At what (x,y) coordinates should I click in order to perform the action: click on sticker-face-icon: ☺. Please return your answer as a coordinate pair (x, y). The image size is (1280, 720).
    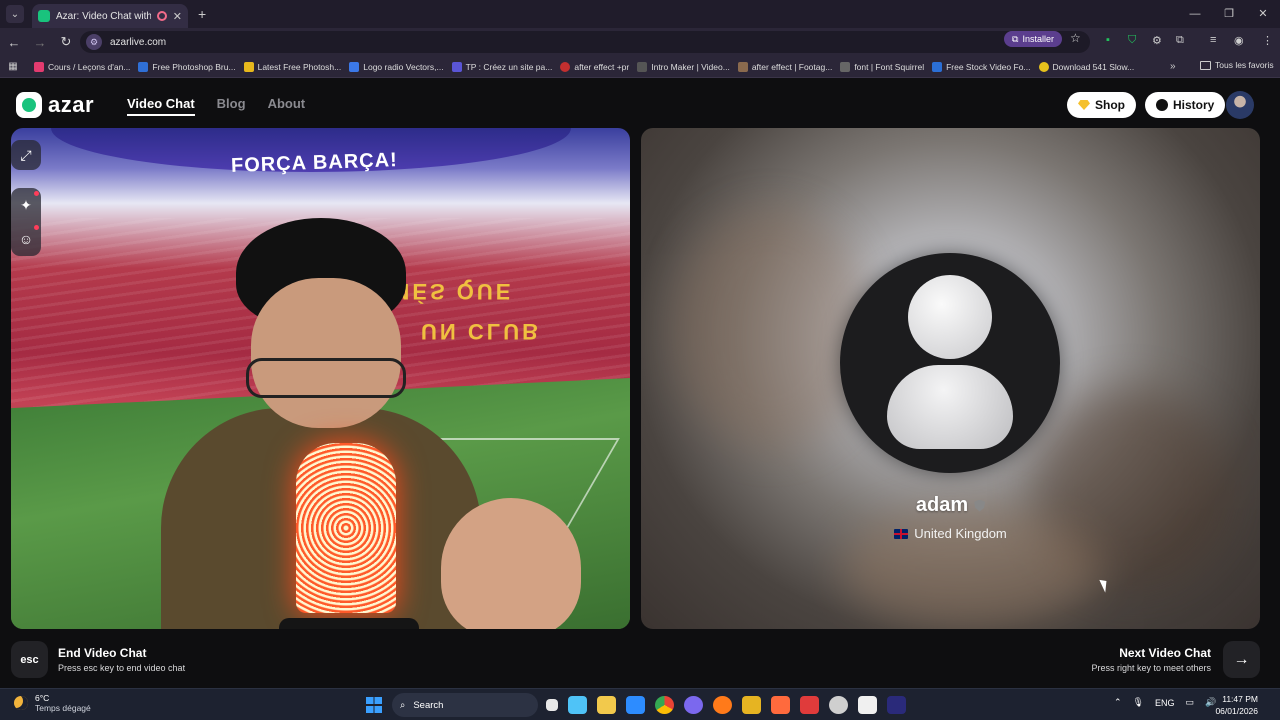
    Looking at the image, I should click on (26, 239).